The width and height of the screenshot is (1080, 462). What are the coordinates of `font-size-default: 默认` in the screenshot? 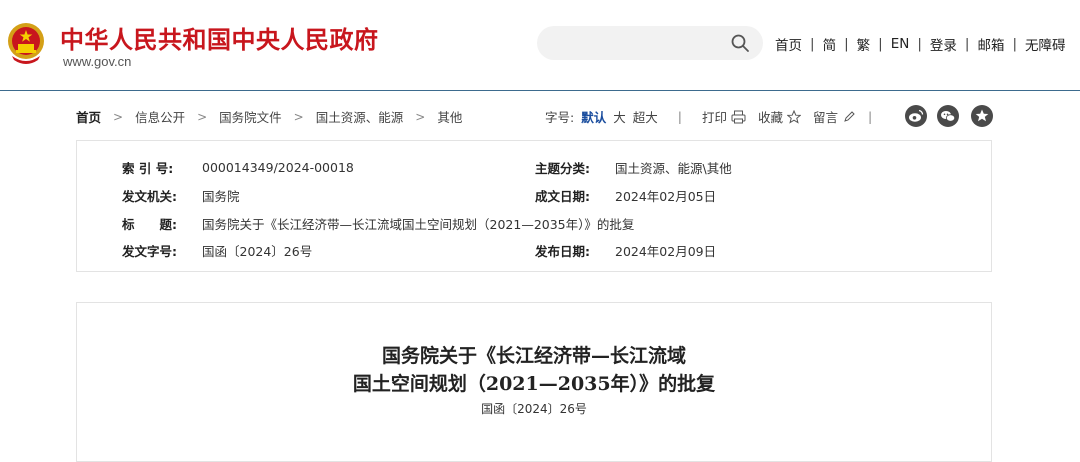 It's located at (593, 116).